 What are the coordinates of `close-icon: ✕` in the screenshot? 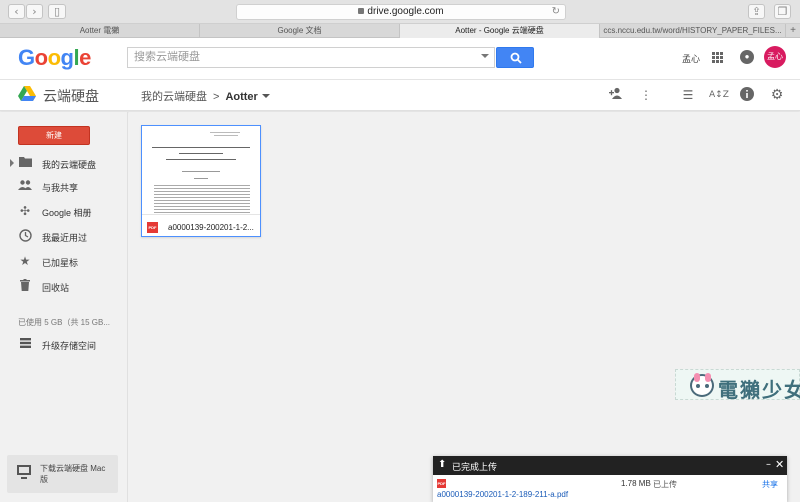 It's located at (779, 464).